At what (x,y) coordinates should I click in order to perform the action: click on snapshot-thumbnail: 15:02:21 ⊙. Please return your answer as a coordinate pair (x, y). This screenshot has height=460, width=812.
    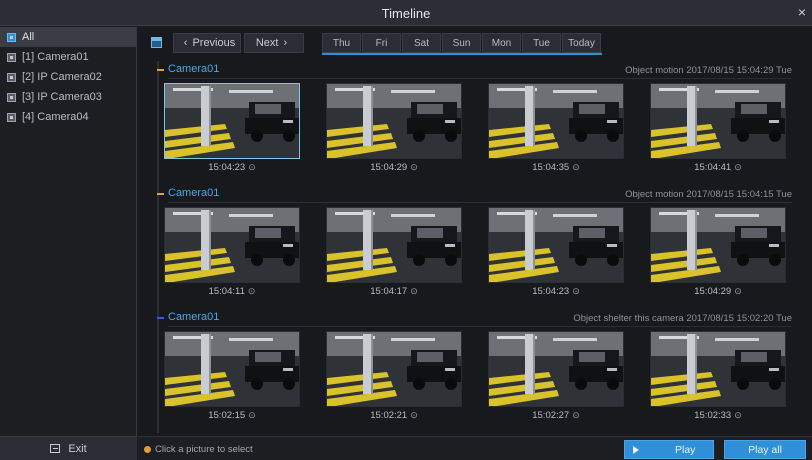
    Looking at the image, I should click on (394, 376).